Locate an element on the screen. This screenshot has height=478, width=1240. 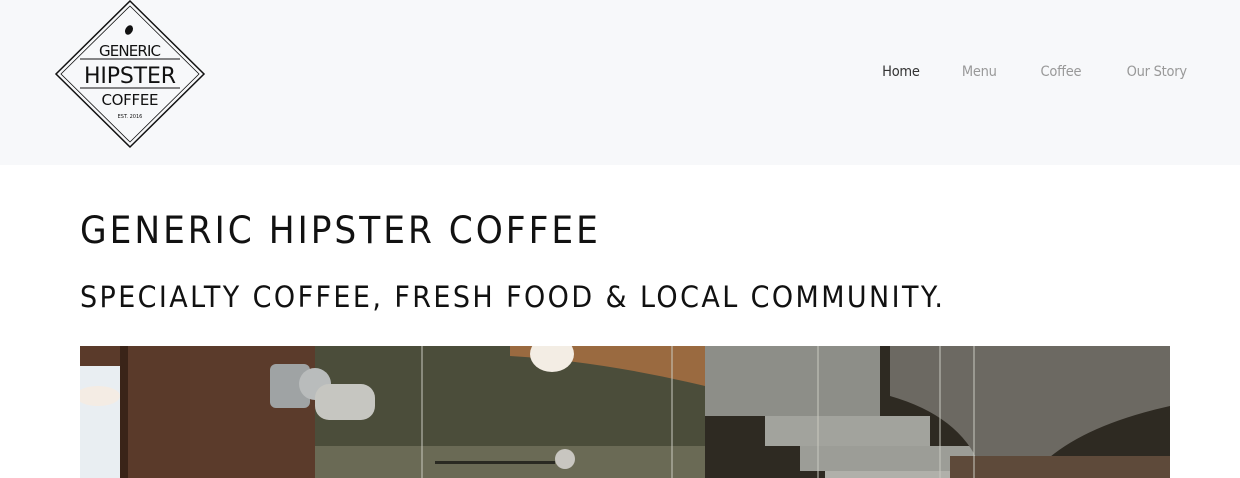
nav-menu: Menu is located at coordinates (979, 72).